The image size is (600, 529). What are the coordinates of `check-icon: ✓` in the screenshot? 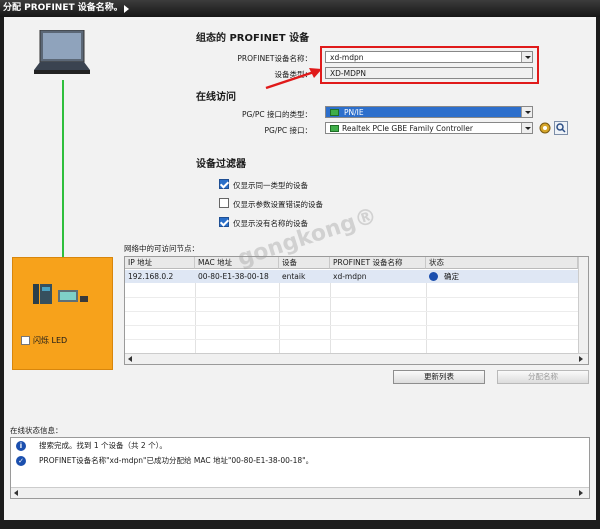 It's located at (21, 461).